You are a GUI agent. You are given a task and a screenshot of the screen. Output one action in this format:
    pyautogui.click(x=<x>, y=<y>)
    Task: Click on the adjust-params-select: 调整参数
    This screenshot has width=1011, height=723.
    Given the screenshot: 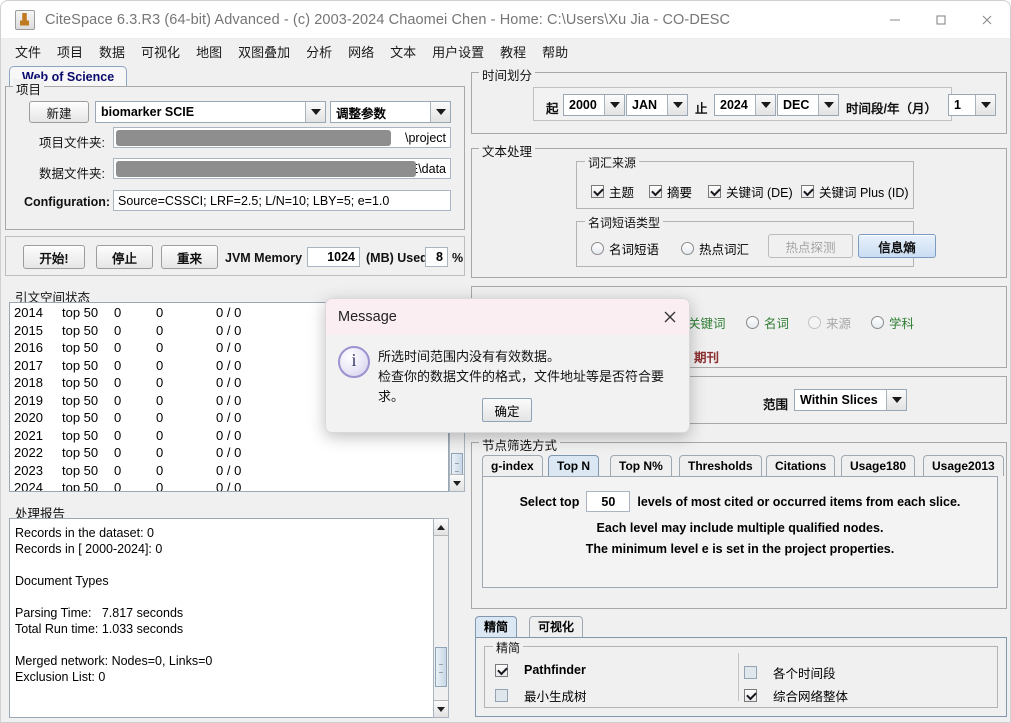 What is the action you would take?
    pyautogui.click(x=390, y=112)
    